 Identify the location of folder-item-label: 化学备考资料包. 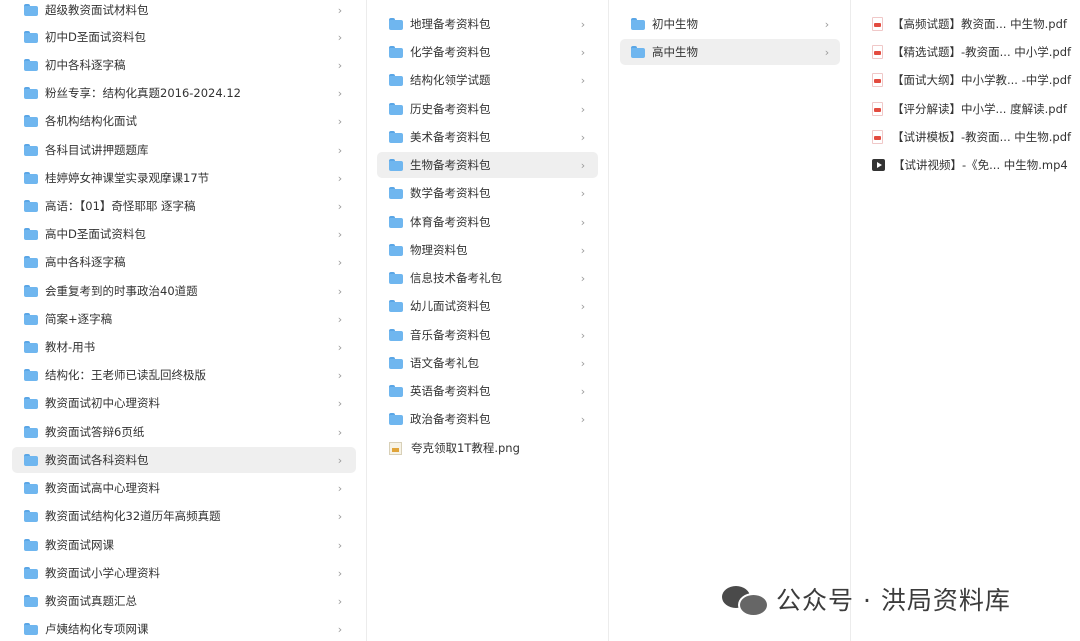
(450, 52).